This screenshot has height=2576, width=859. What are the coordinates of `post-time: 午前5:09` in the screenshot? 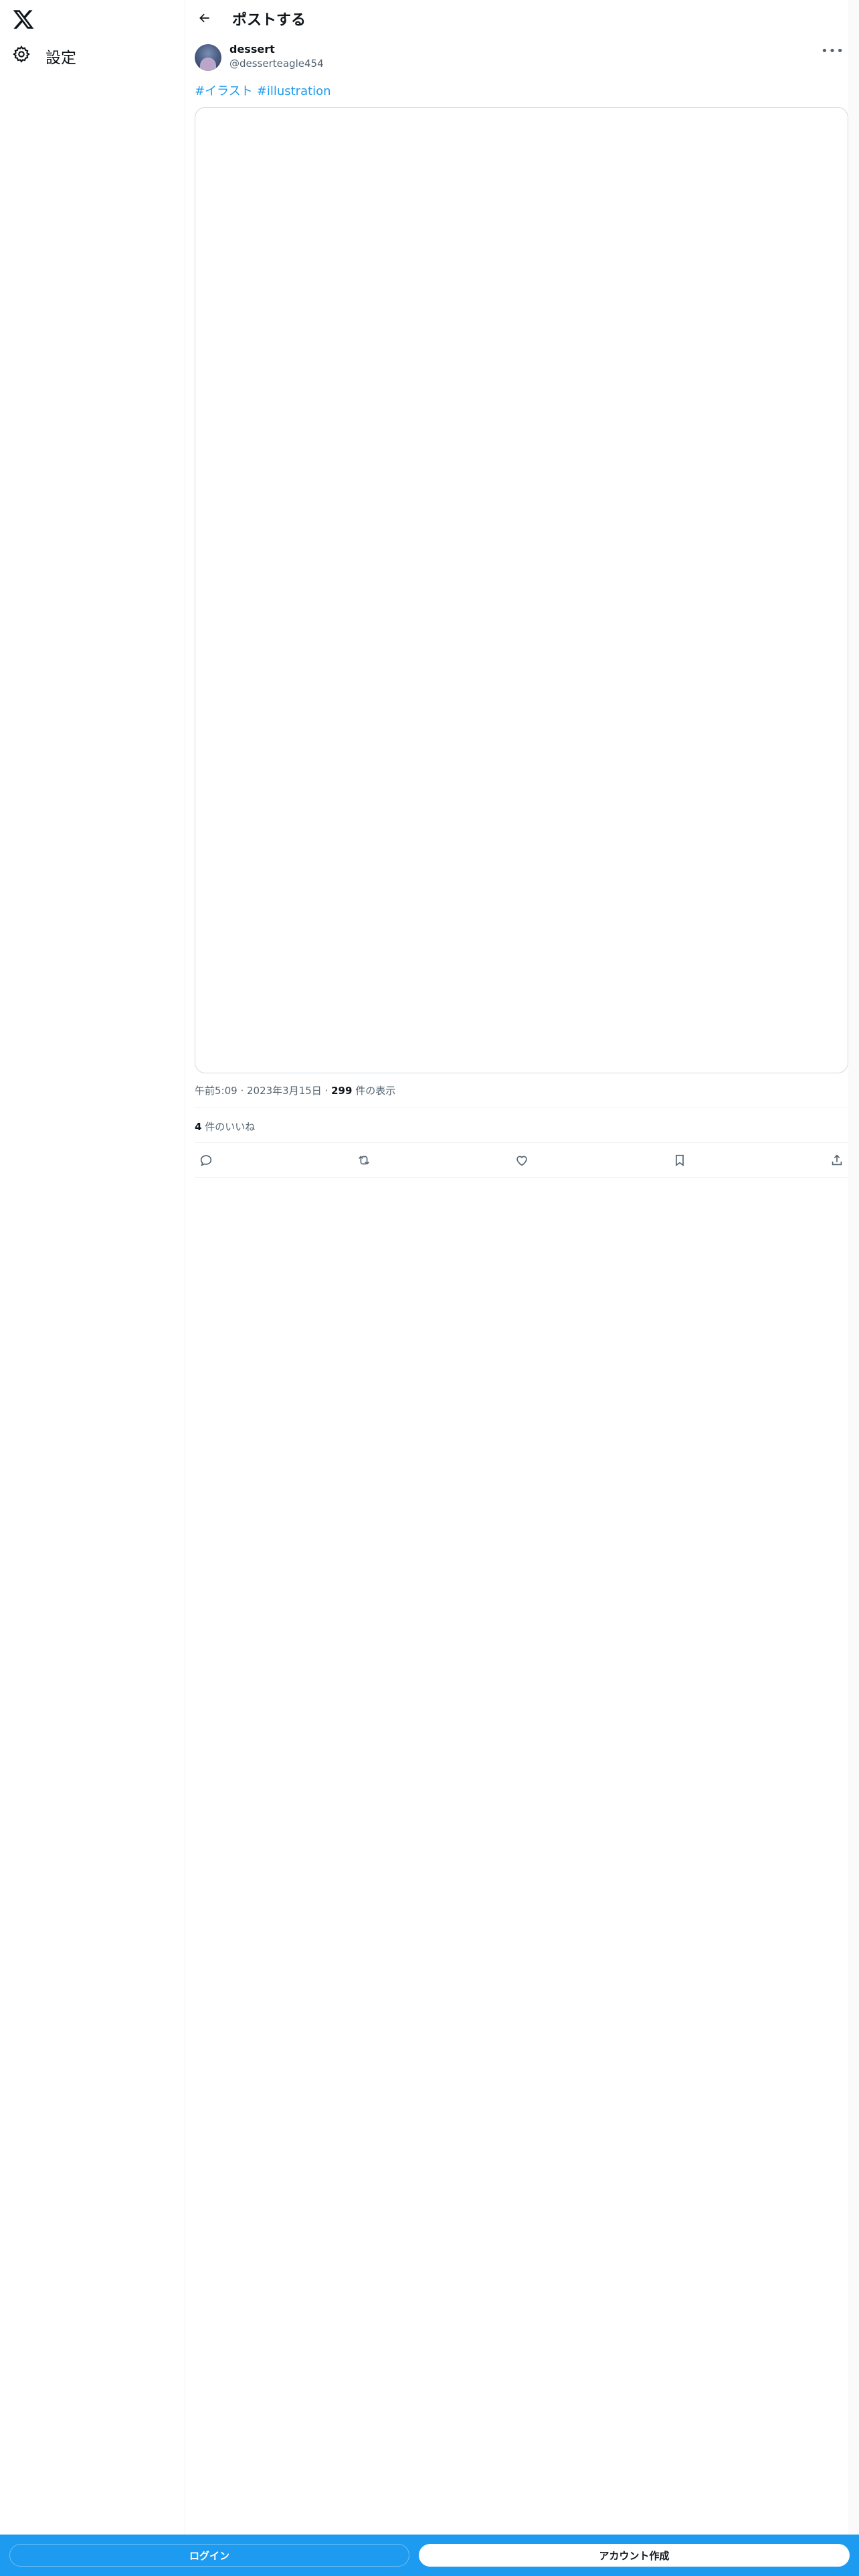 It's located at (216, 1091).